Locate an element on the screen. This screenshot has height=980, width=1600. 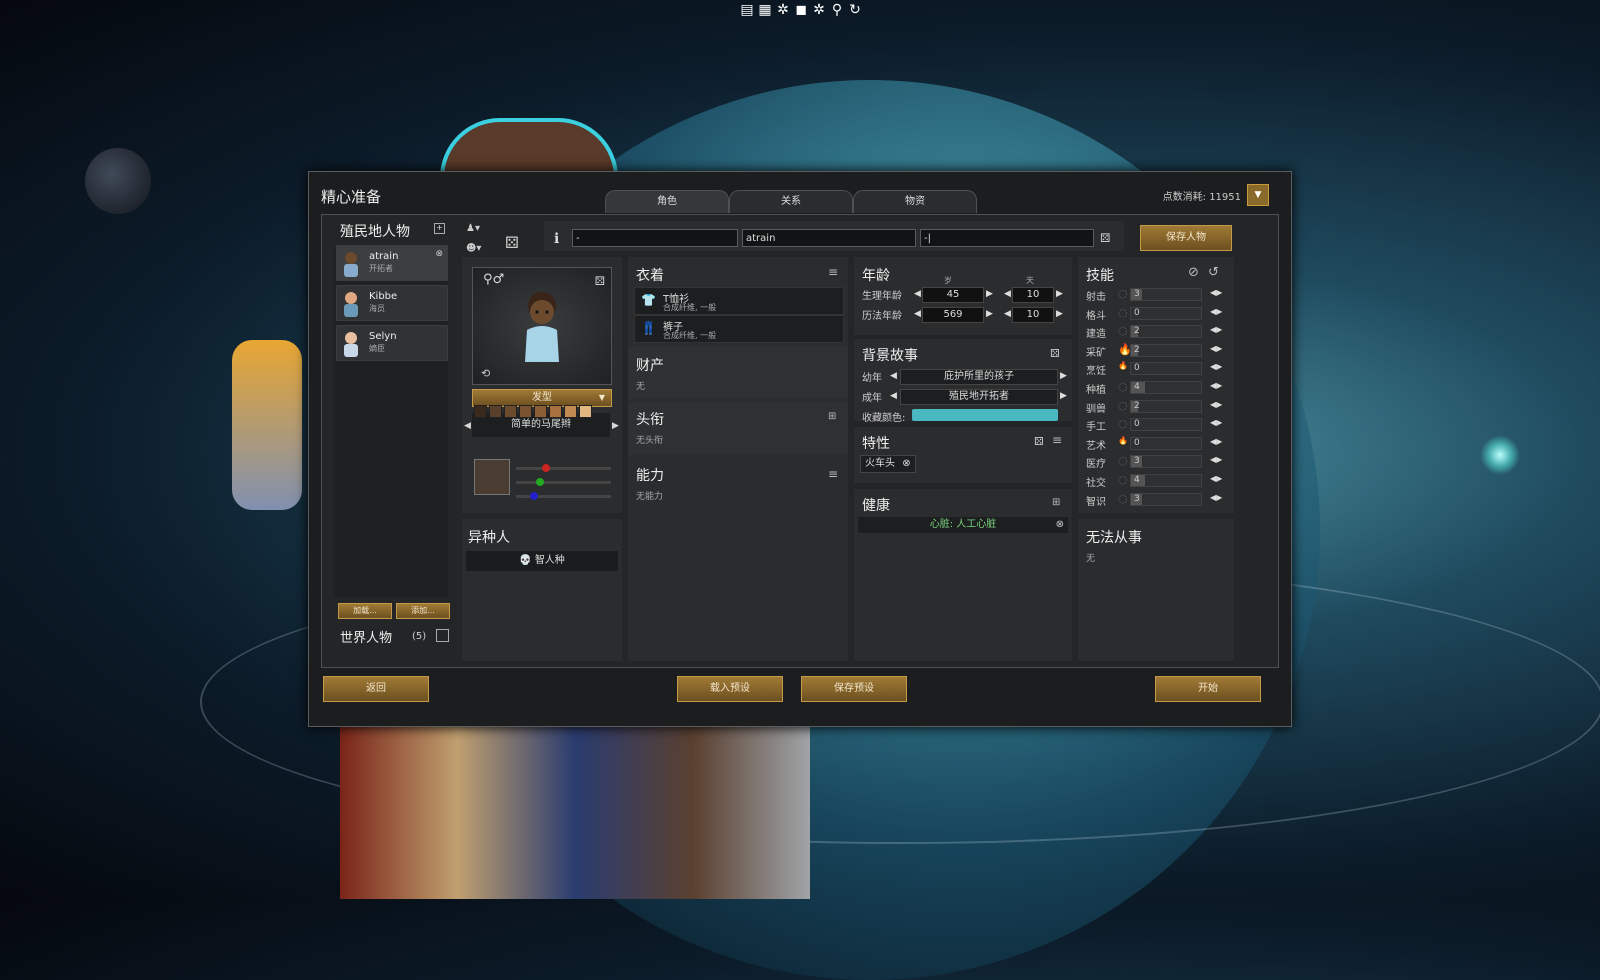
cube-icon: ◼ is located at coordinates (801, 10).